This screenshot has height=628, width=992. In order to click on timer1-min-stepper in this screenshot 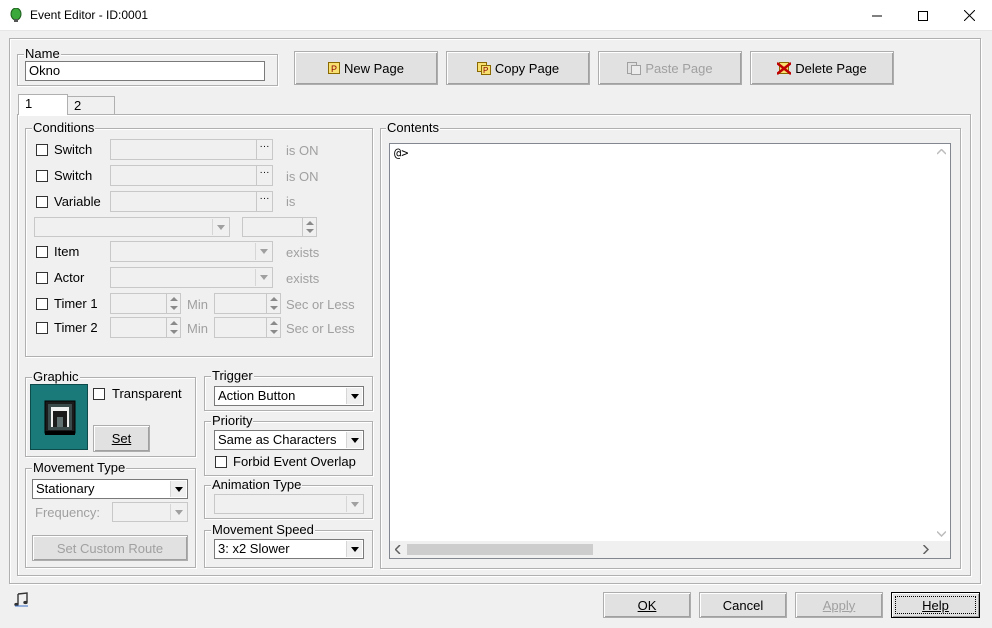, I will do `click(145, 303)`.